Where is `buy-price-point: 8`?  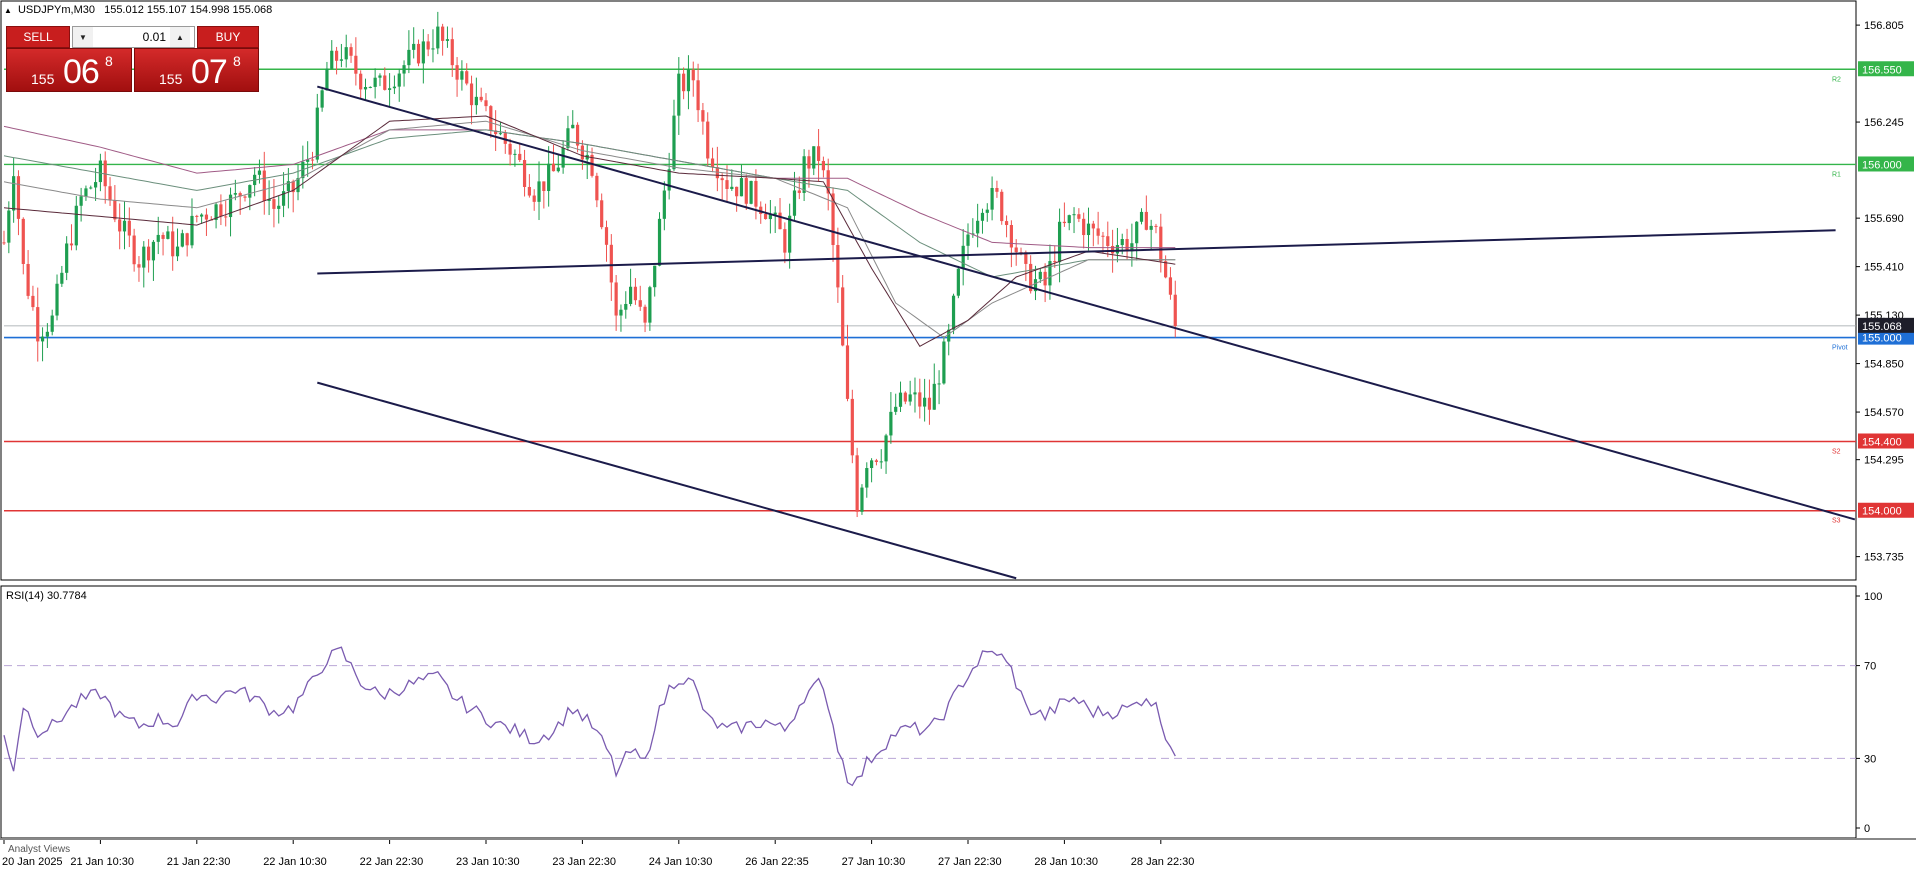
buy-price-point: 8 is located at coordinates (237, 61).